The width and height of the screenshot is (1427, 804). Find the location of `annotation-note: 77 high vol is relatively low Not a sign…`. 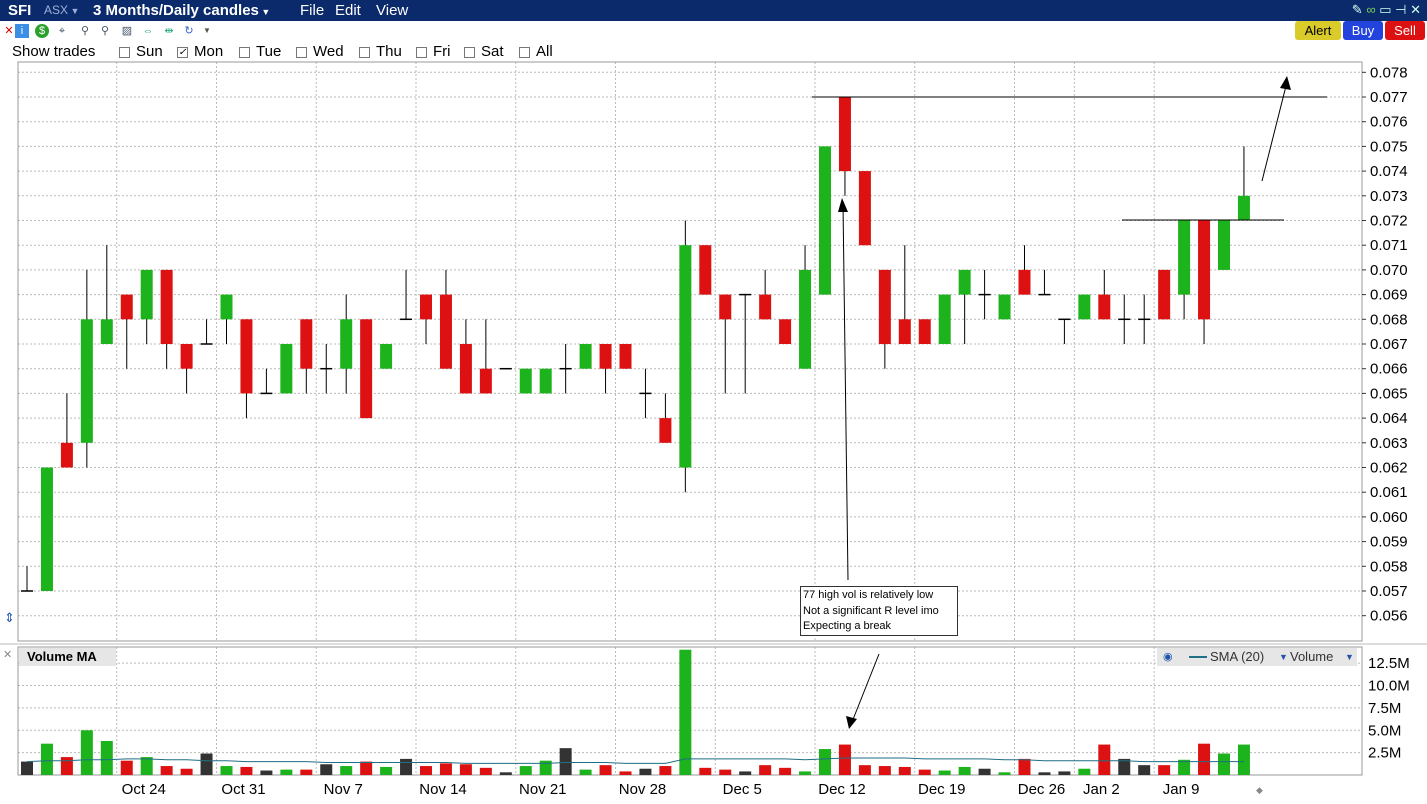

annotation-note: 77 high vol is relatively low Not a sign… is located at coordinates (879, 611).